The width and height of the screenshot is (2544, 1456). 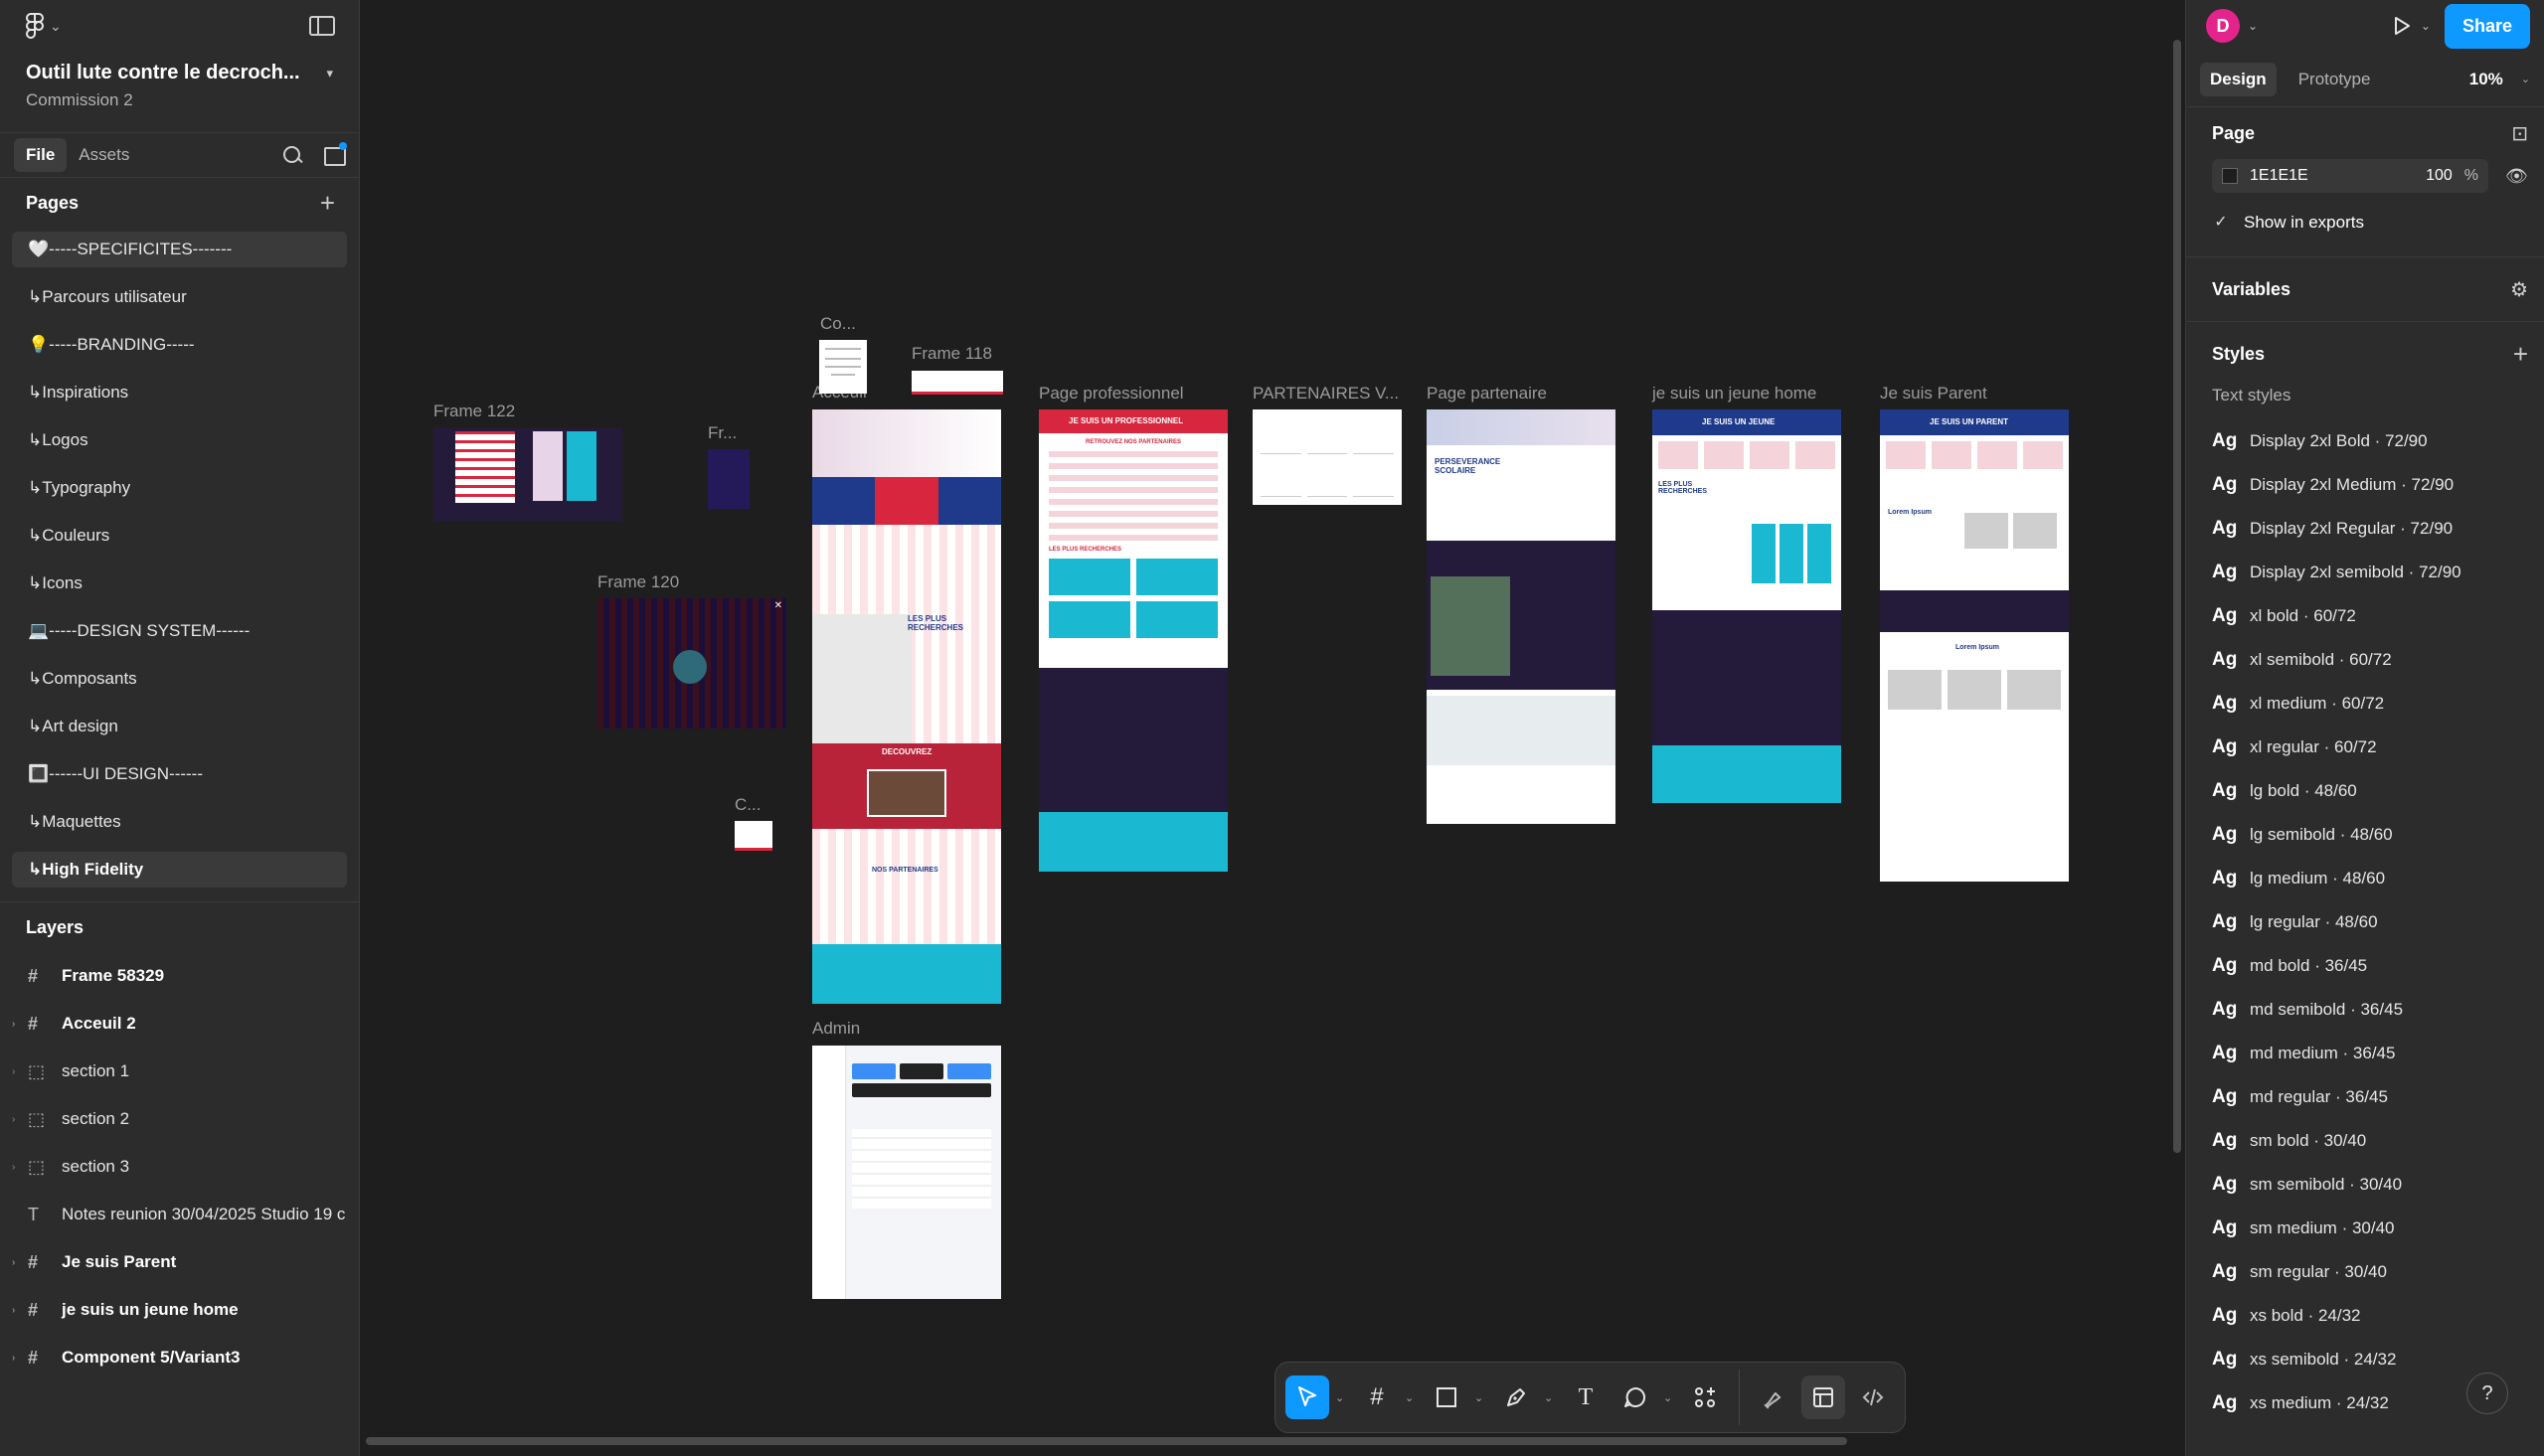 I want to click on page-item: ↳Icons, so click(x=179, y=583).